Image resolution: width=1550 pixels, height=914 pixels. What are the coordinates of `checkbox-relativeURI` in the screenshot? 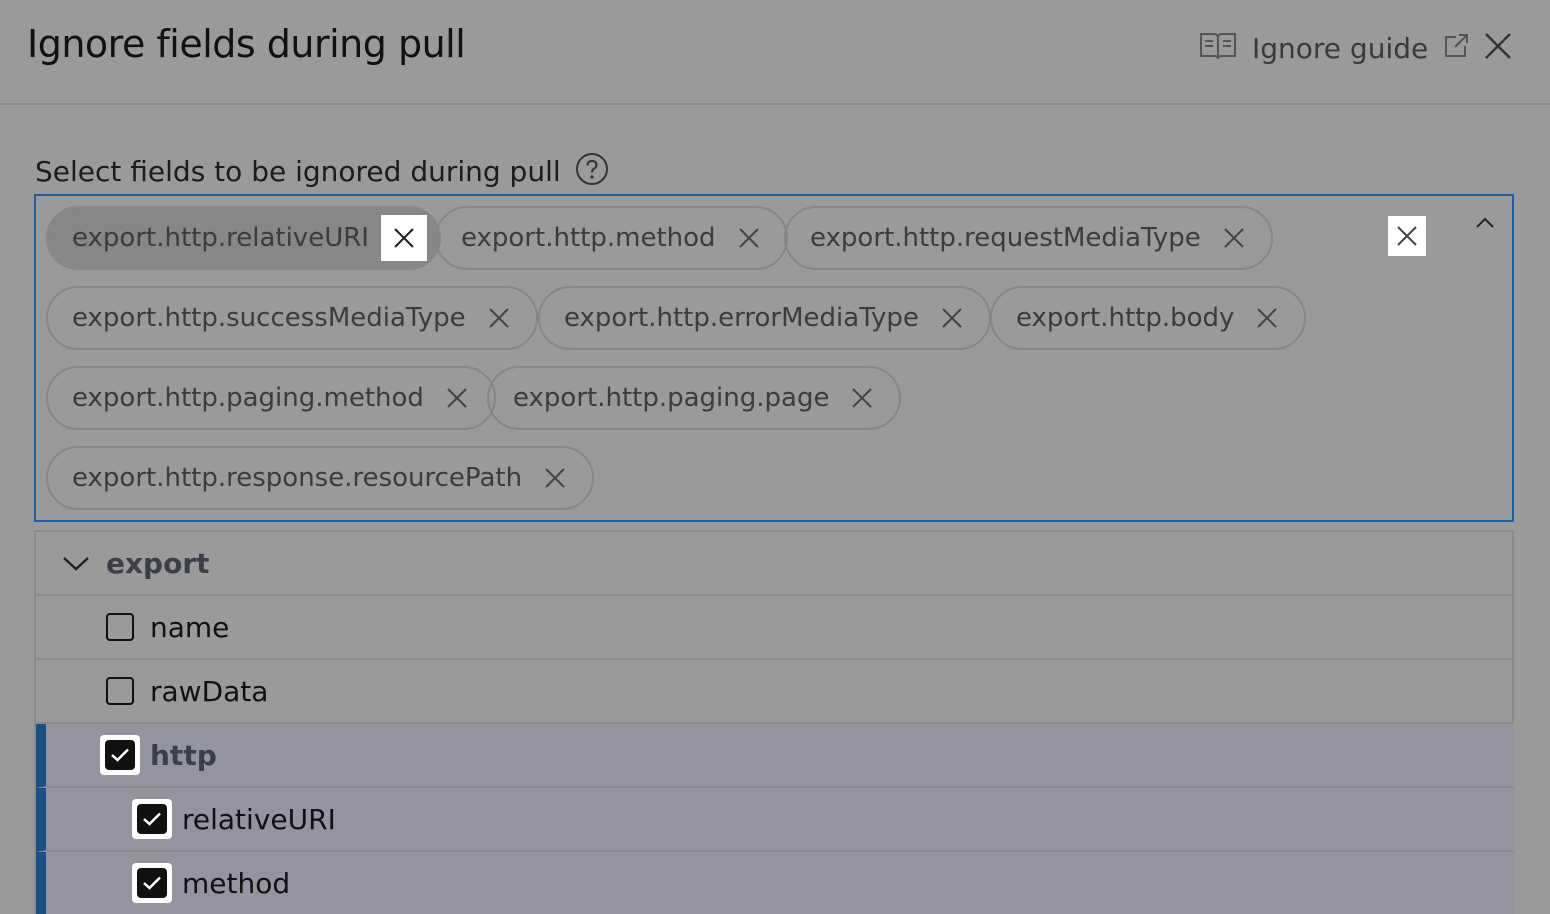 It's located at (152, 819).